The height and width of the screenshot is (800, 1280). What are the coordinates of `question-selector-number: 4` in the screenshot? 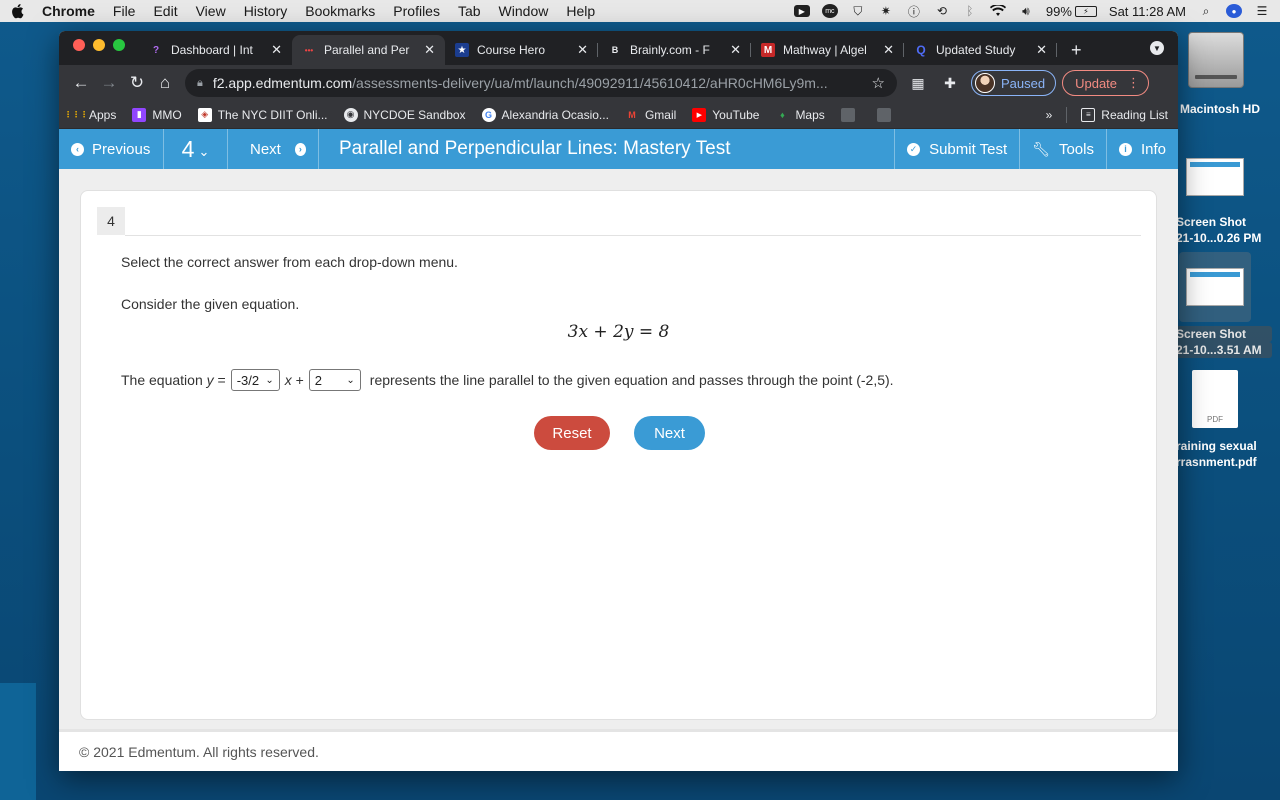 It's located at (188, 148).